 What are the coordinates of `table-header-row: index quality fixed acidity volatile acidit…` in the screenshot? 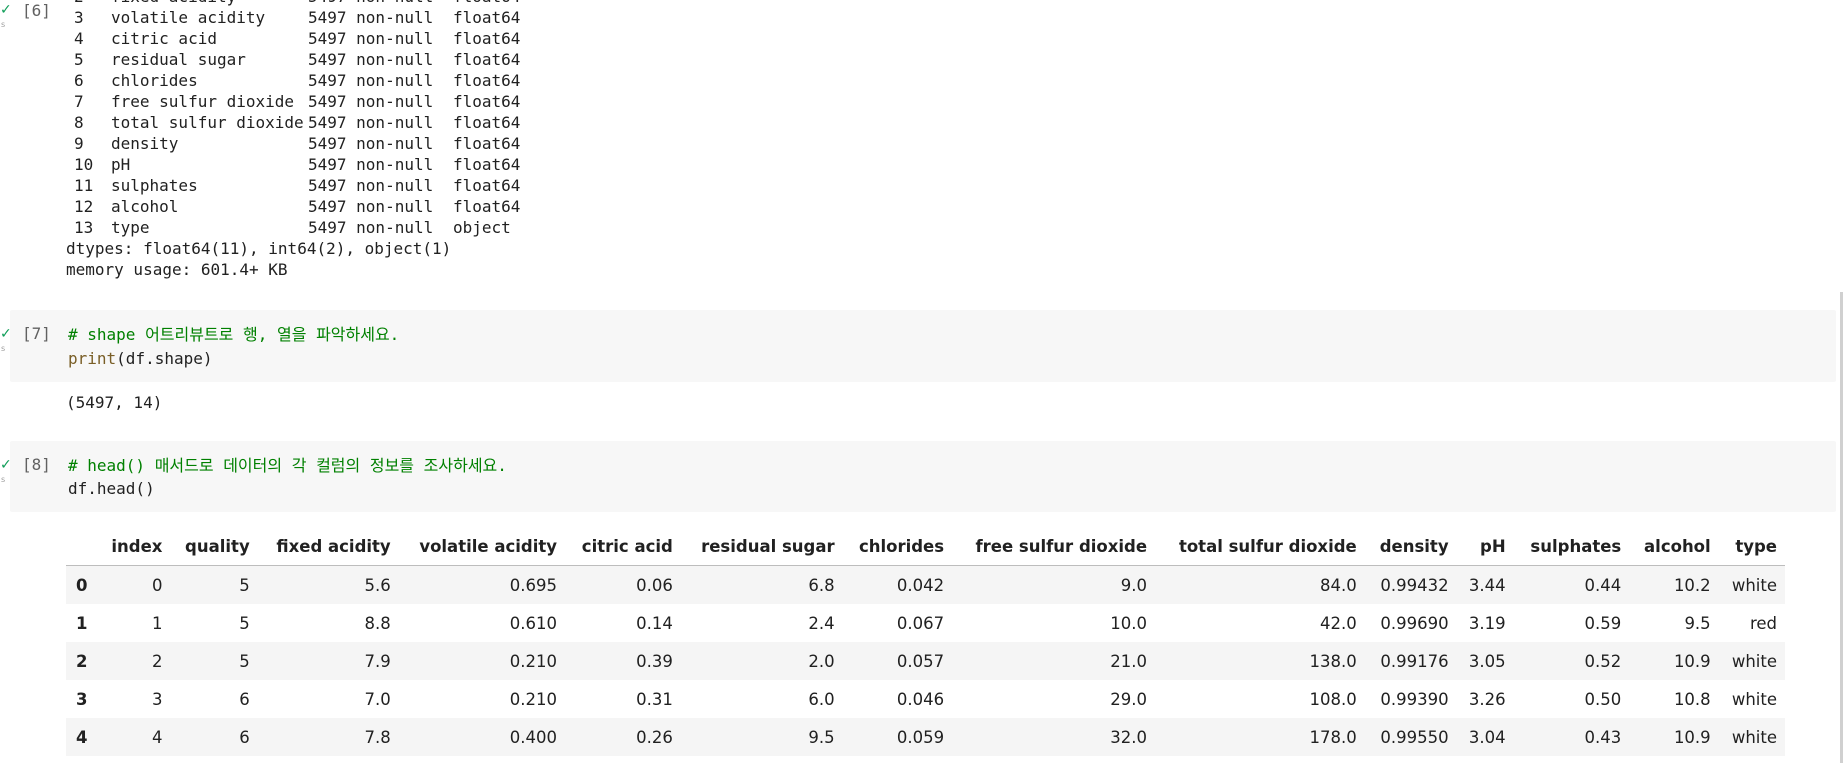 It's located at (925, 546).